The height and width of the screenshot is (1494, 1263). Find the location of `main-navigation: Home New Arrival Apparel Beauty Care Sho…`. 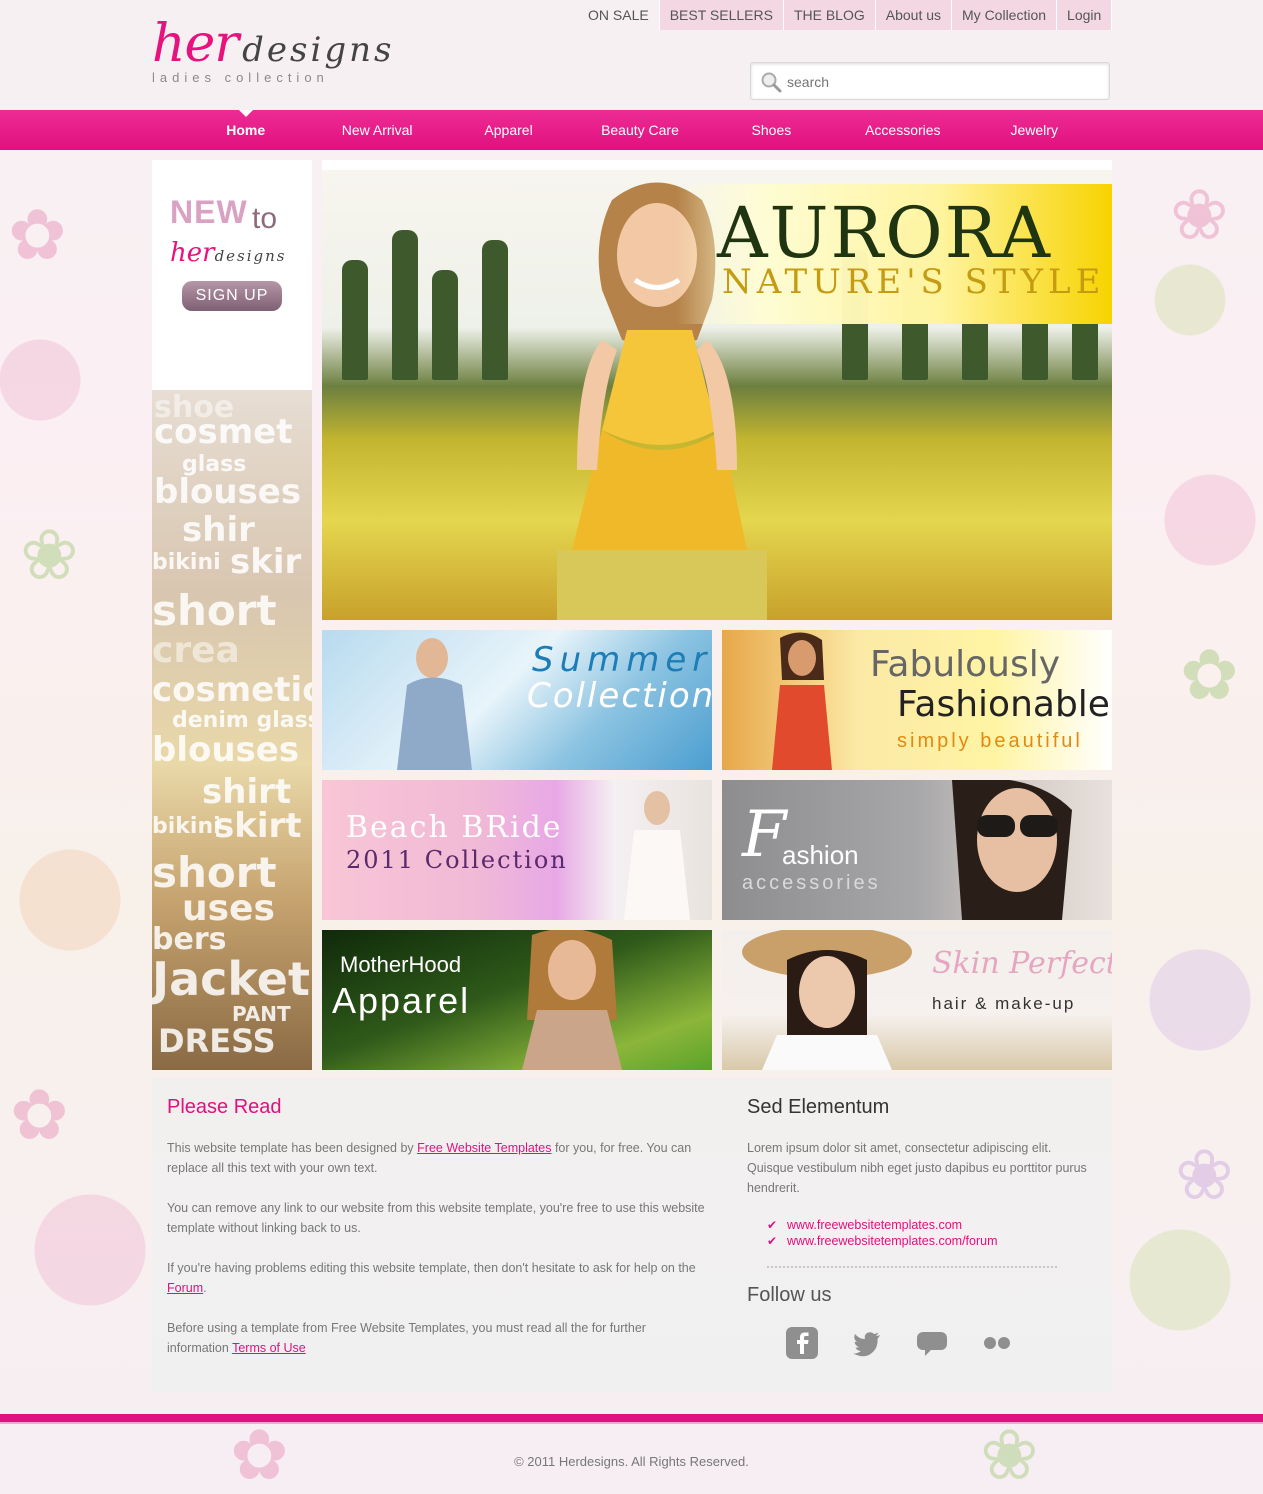

main-navigation: Home New Arrival Apparel Beauty Care Sho… is located at coordinates (631, 130).